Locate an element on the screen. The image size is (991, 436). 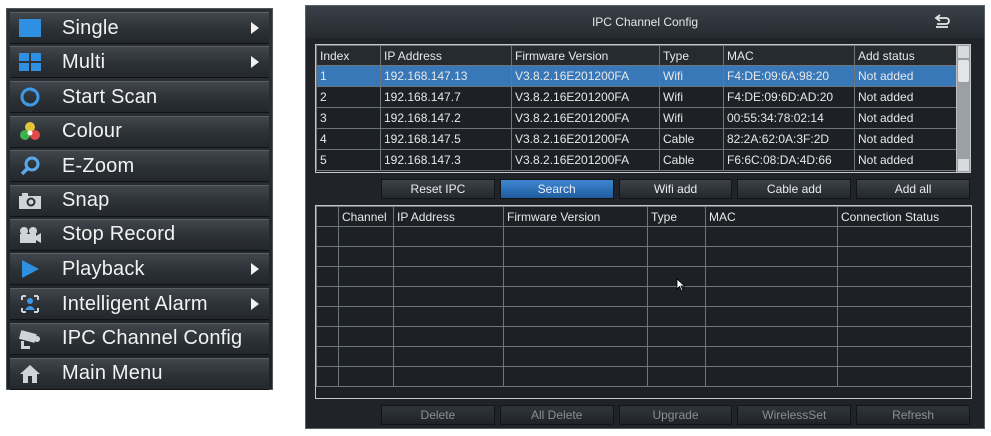
colour-icon is located at coordinates (30, 132).